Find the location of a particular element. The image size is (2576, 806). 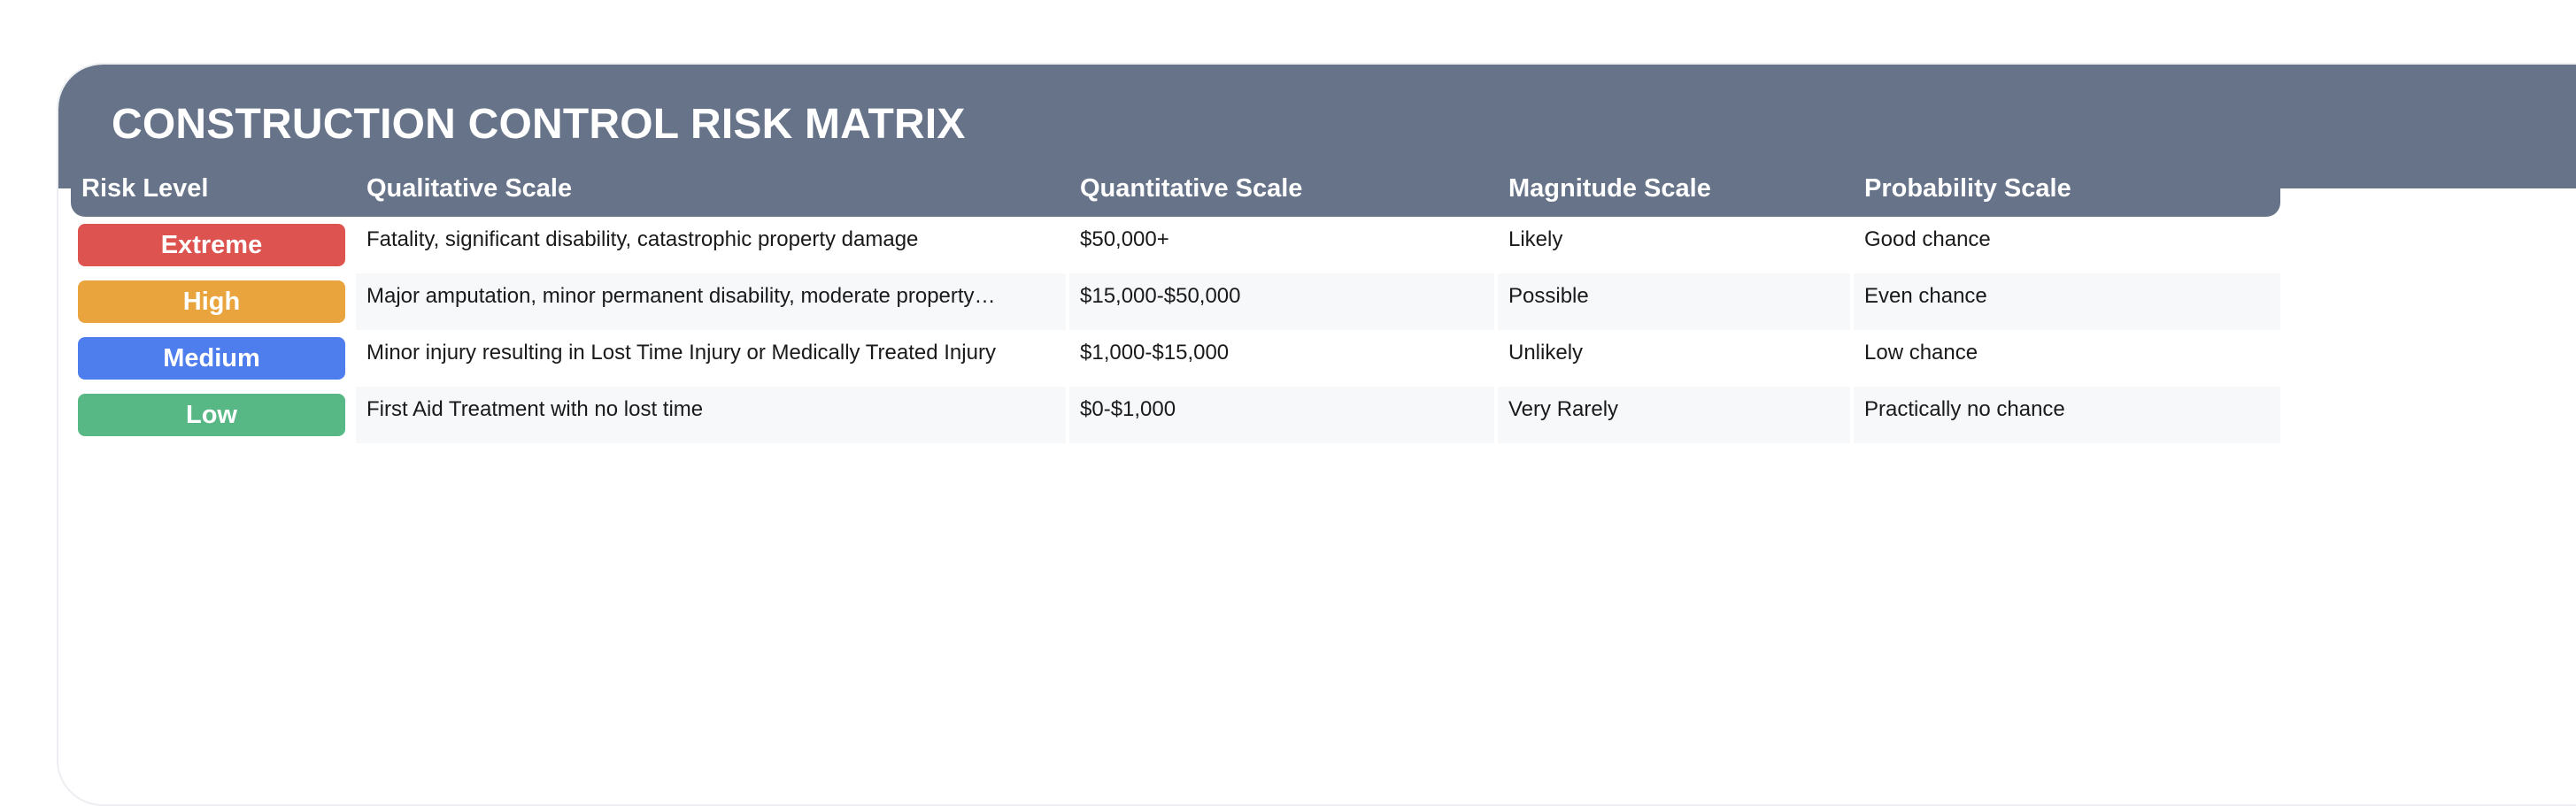

page-title: CONSTRUCTION CONTROL RISK MATRIX is located at coordinates (539, 124).